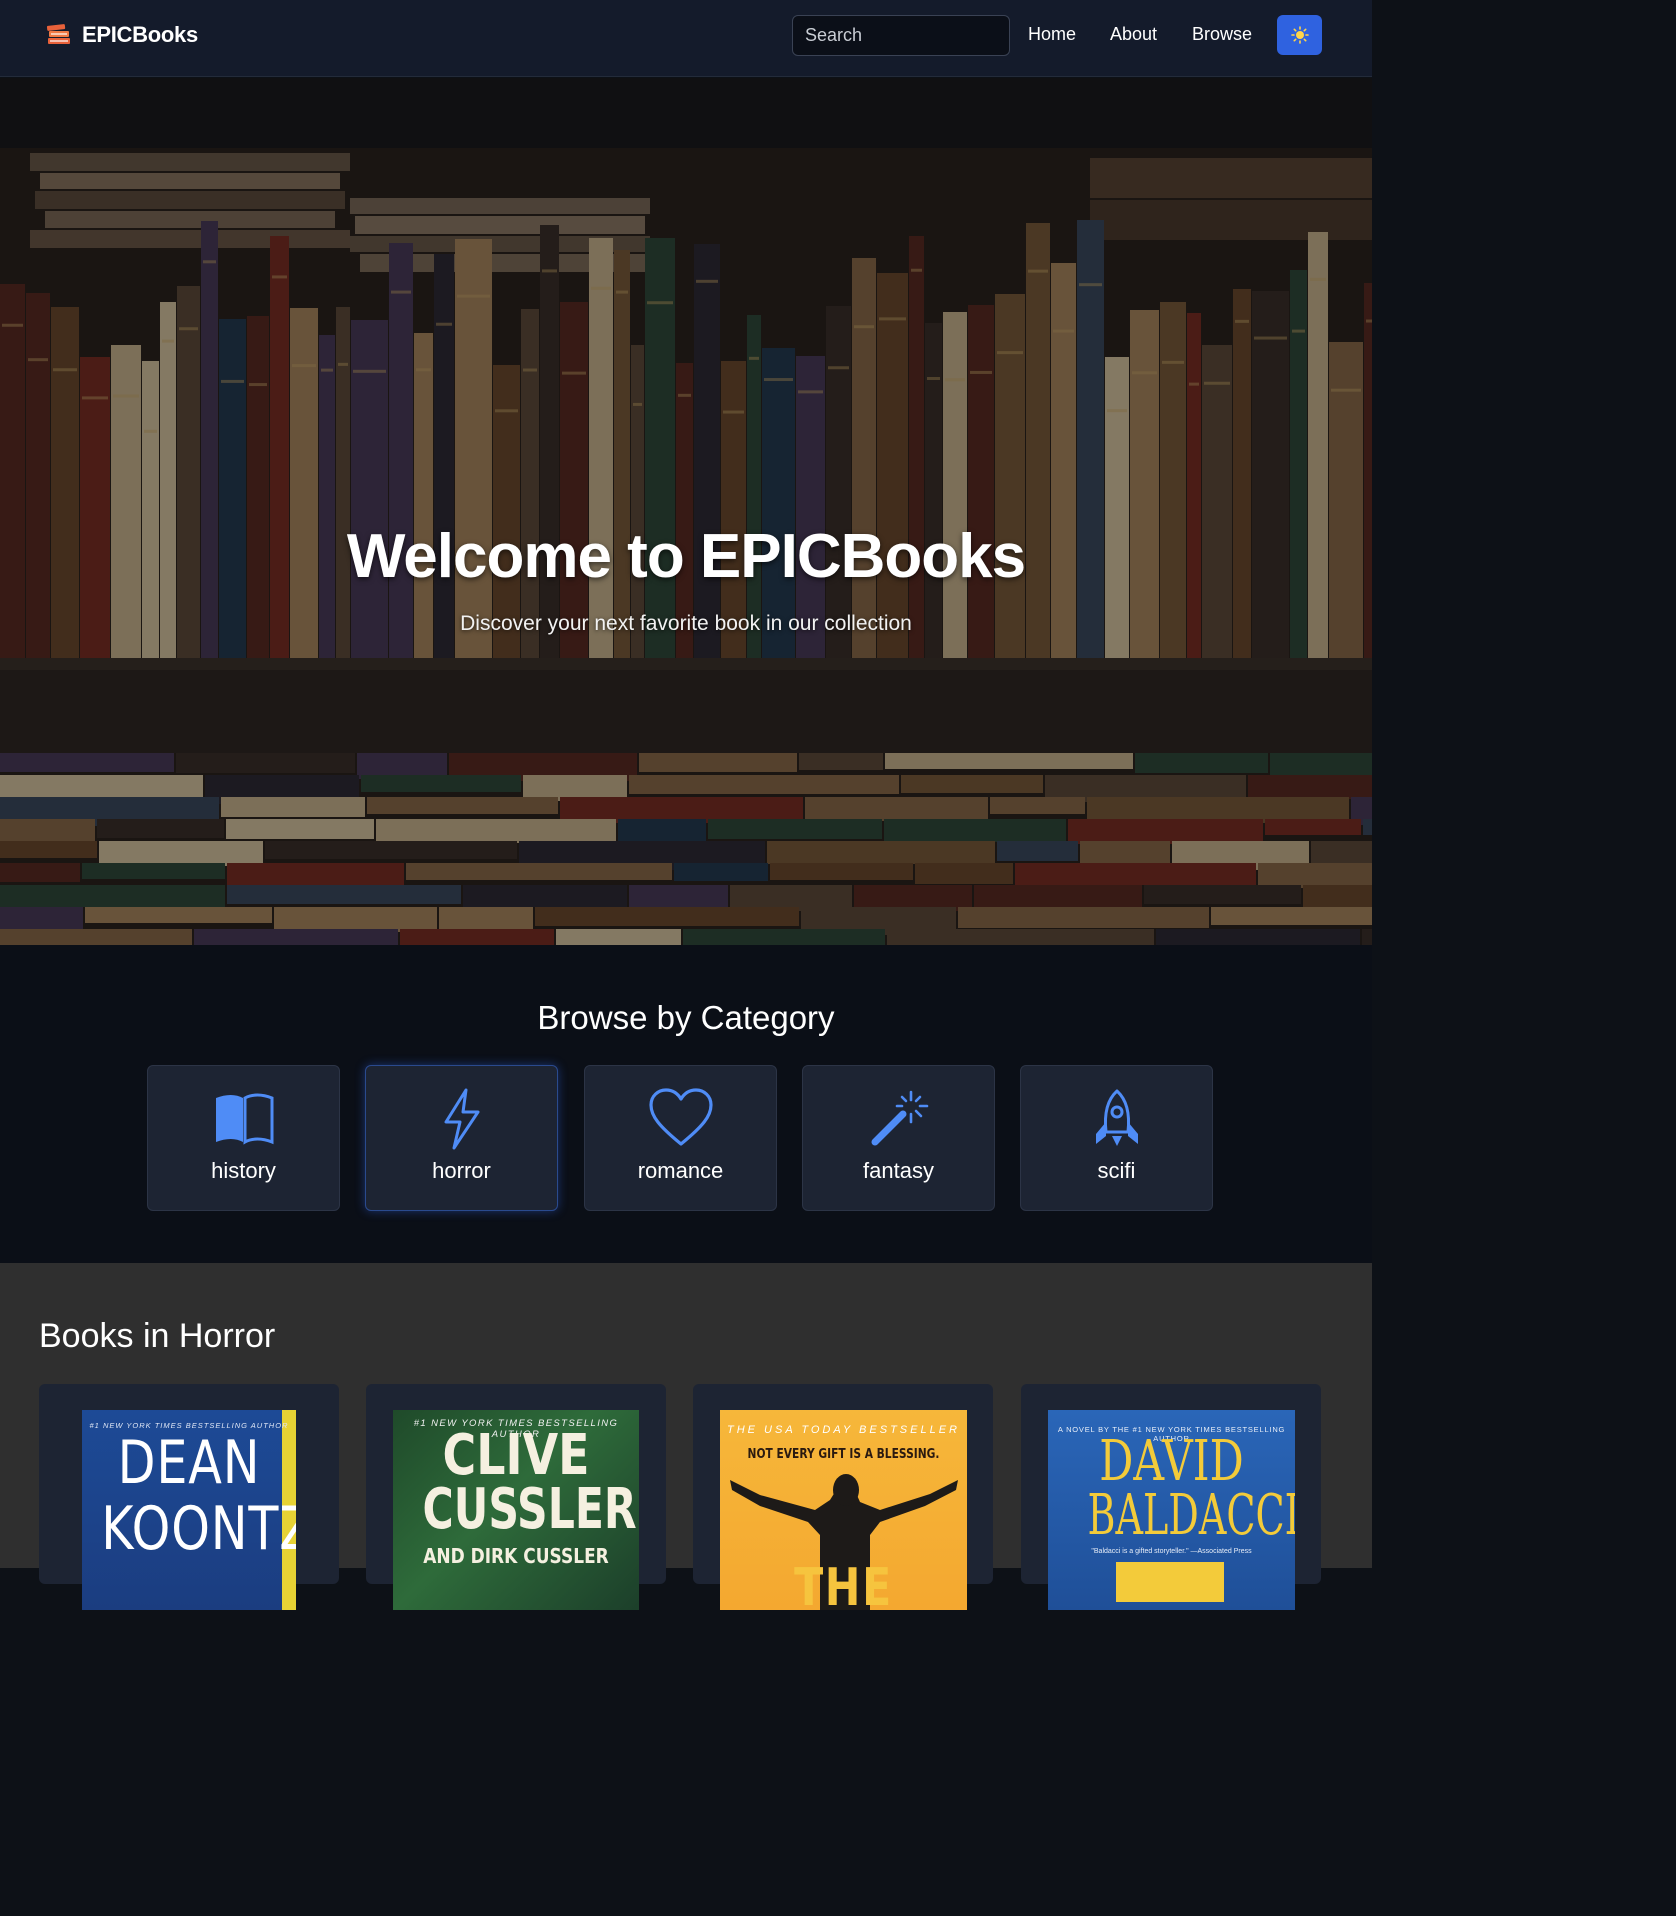  I want to click on magic-wand-icon, so click(899, 1118).